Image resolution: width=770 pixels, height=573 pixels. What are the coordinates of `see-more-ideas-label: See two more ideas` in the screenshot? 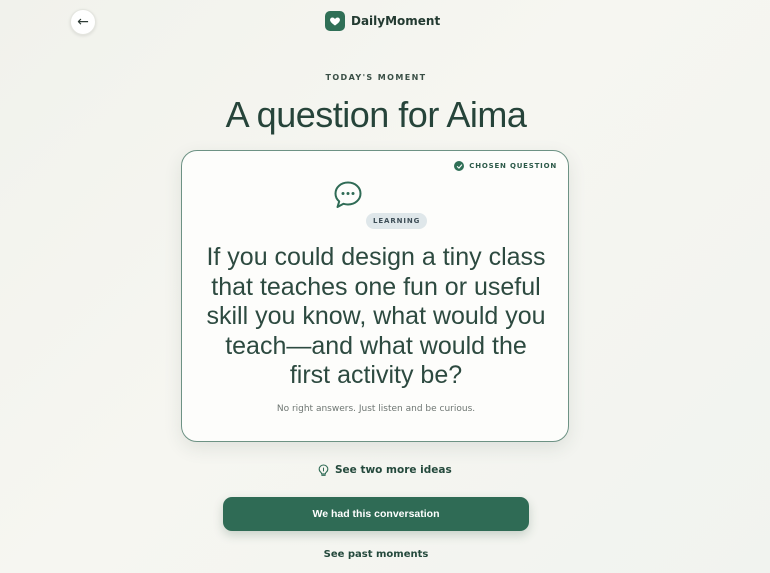 It's located at (393, 470).